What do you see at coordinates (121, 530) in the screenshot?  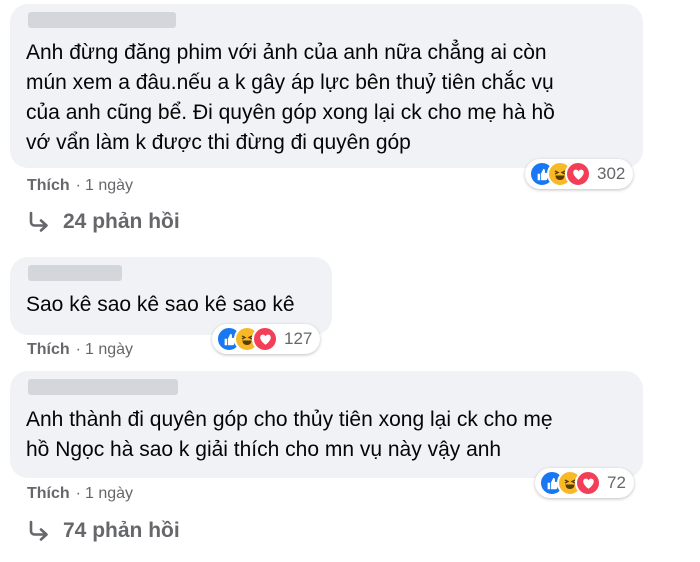 I see `replies-count: 74 phản hồi` at bounding box center [121, 530].